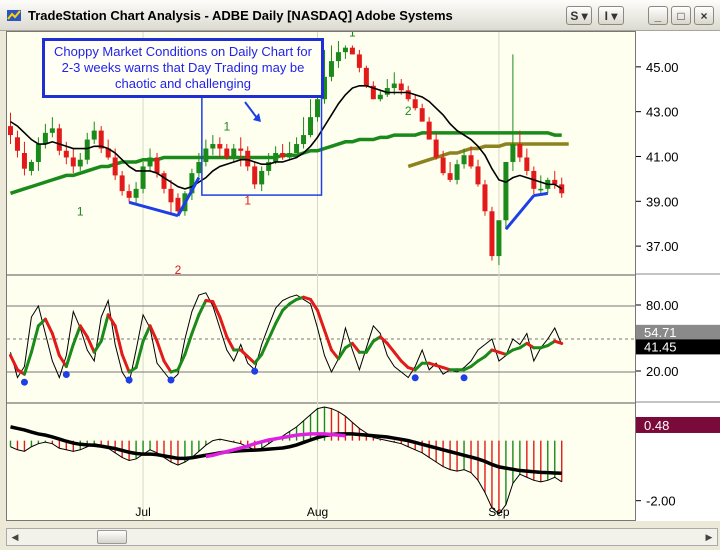  I want to click on macd-value-label: 0.48, so click(656, 425).